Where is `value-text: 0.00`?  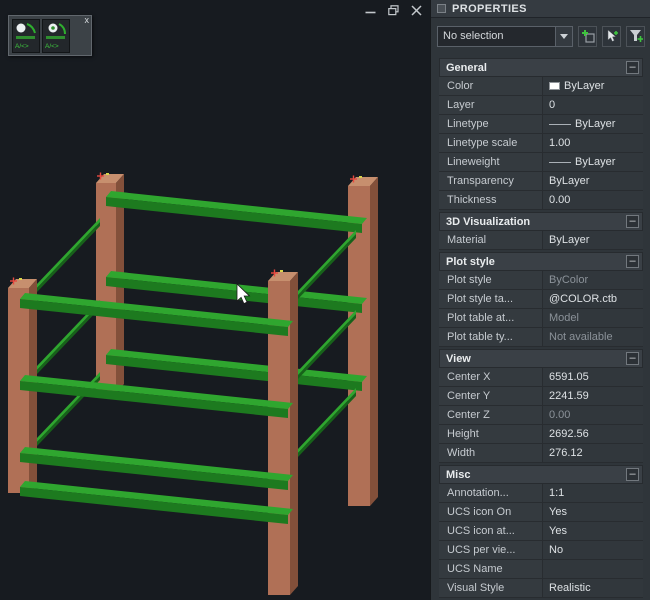 value-text: 0.00 is located at coordinates (560, 415).